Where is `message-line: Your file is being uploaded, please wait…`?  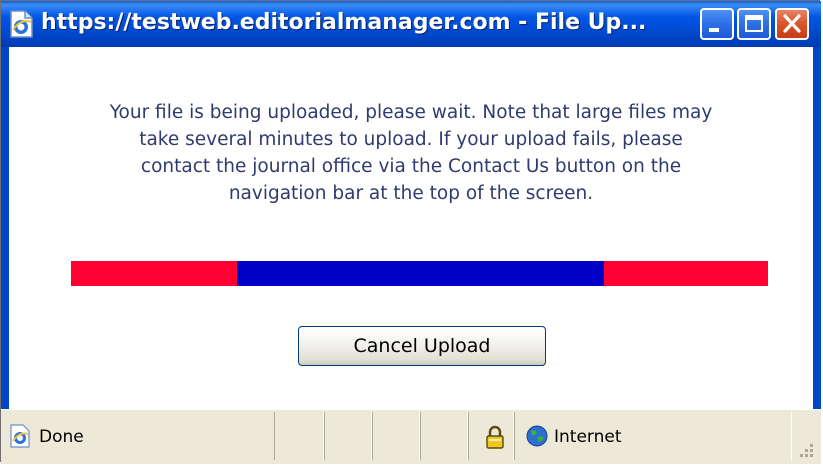 message-line: Your file is being uploaded, please wait… is located at coordinates (411, 112).